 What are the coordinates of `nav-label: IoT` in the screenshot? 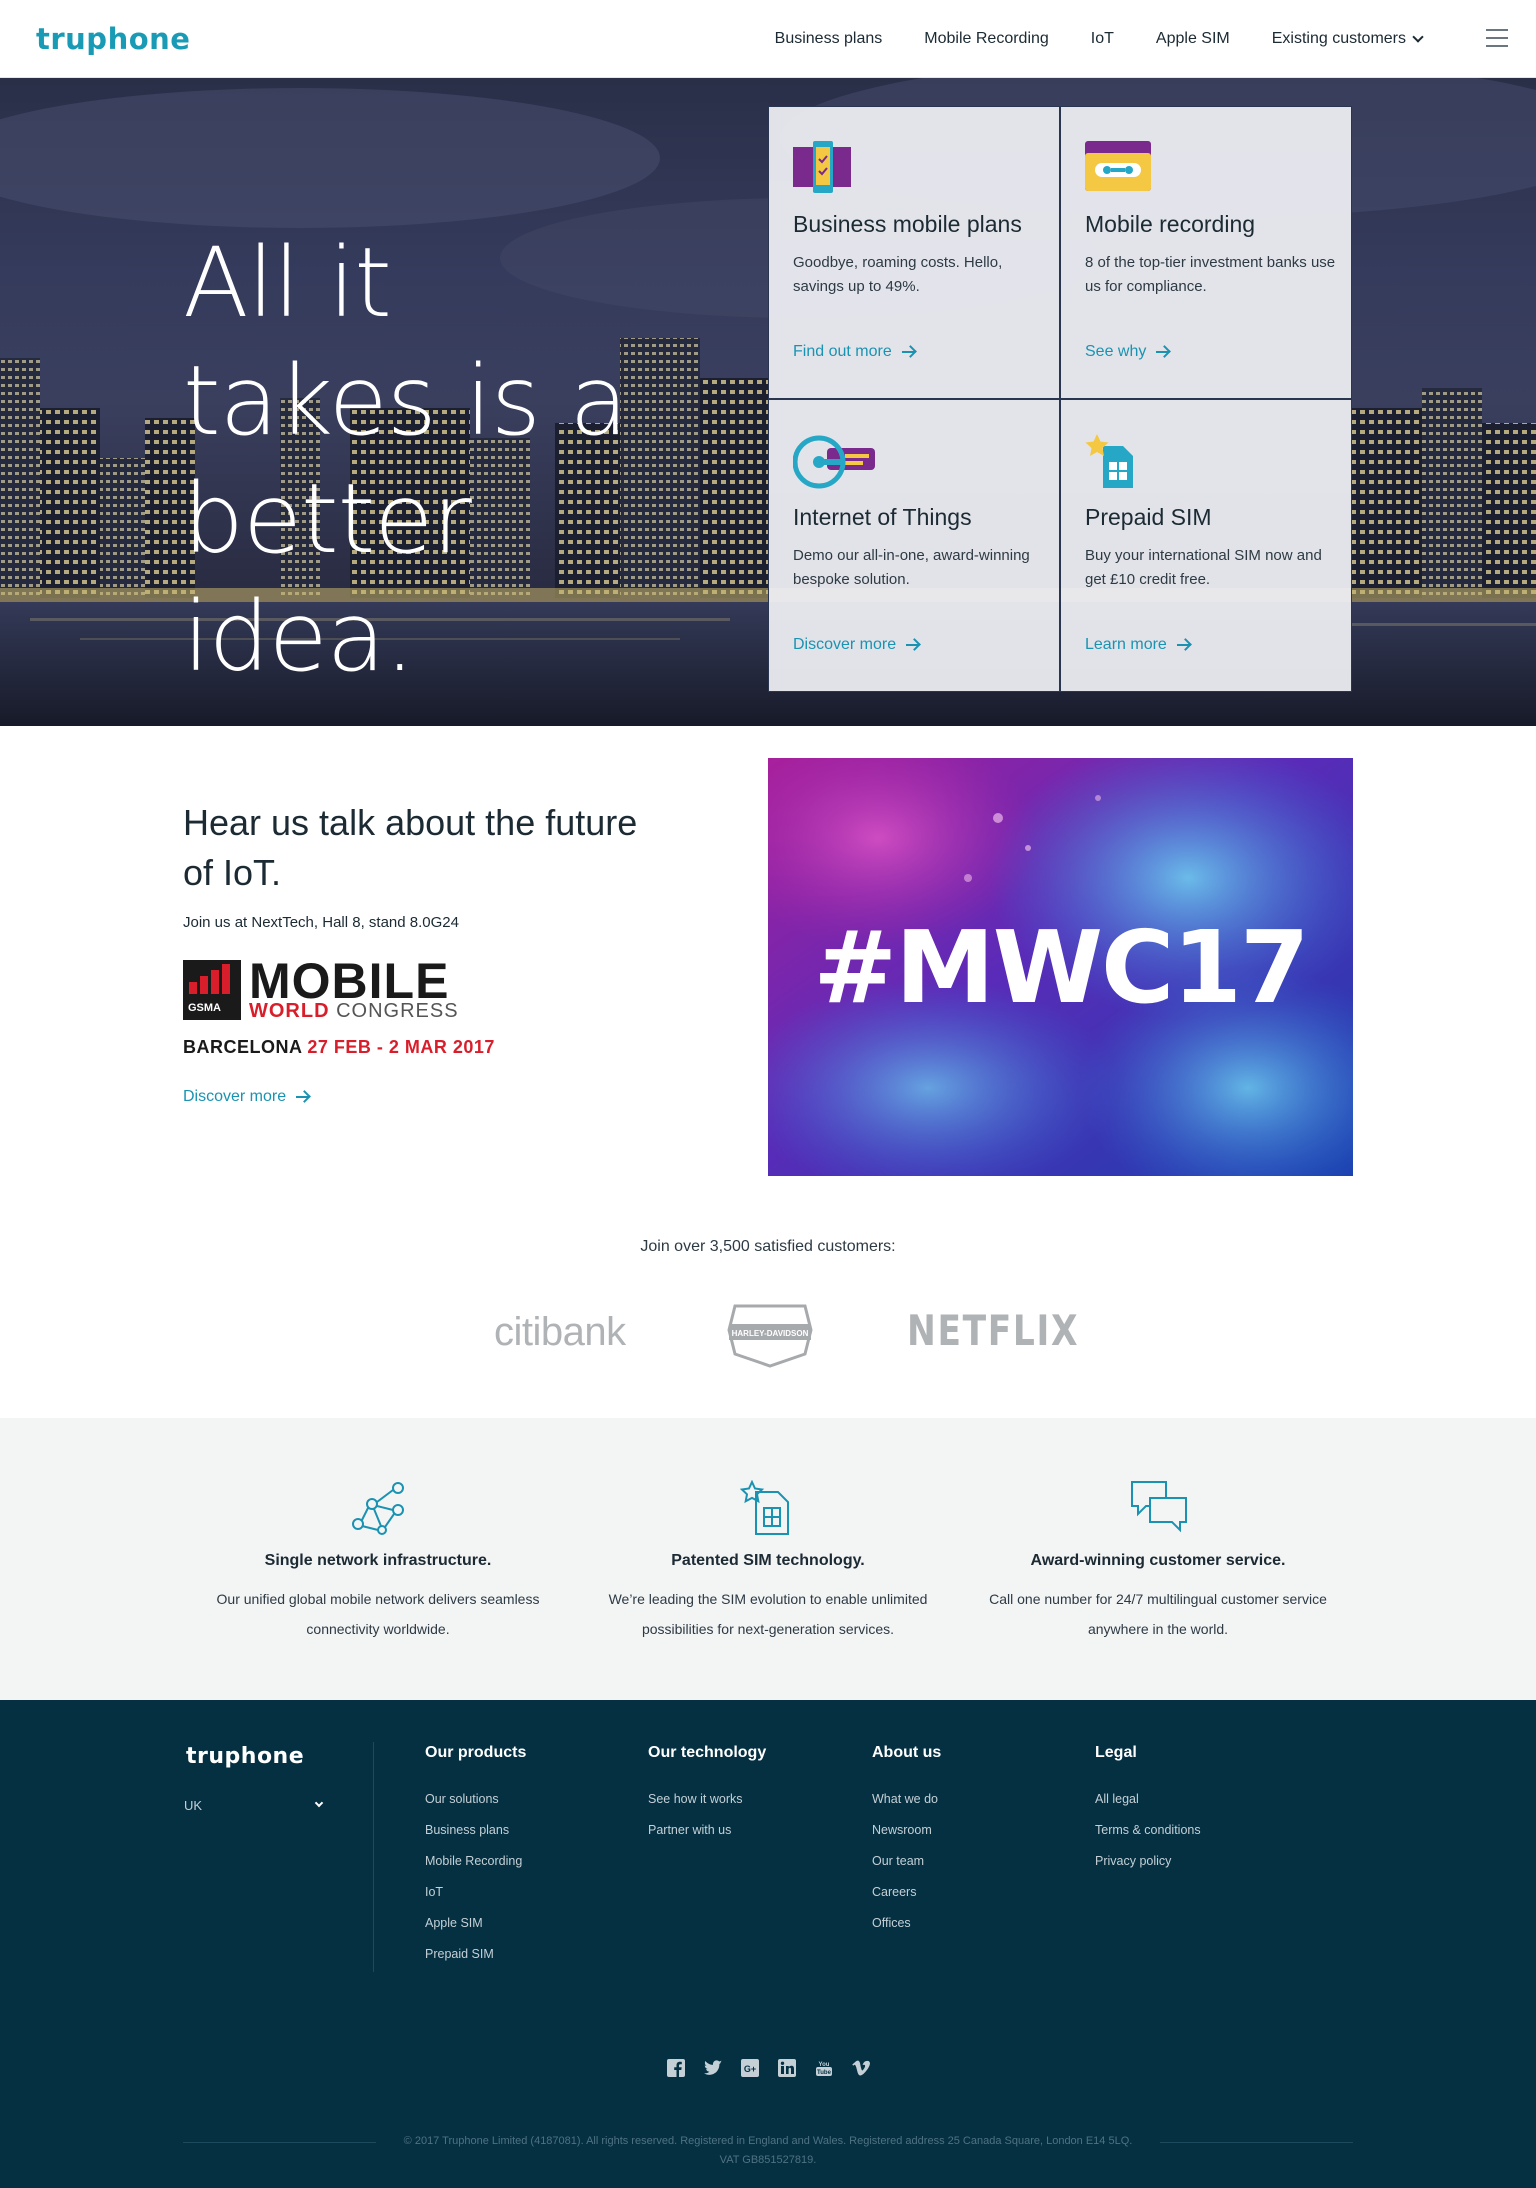 It's located at (1102, 38).